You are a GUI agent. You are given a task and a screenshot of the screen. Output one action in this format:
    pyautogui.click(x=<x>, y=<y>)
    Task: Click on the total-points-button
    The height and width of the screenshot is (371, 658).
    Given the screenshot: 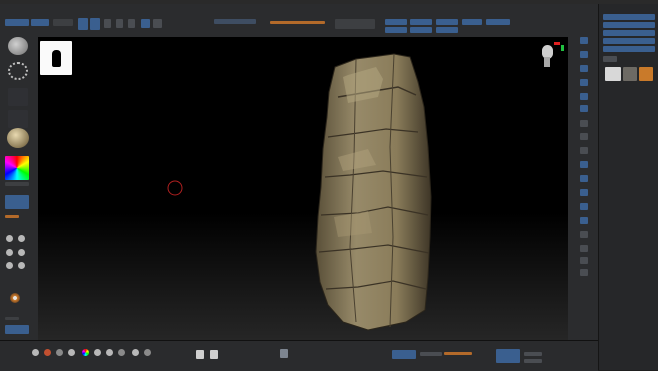 What is the action you would take?
    pyautogui.click(x=396, y=30)
    